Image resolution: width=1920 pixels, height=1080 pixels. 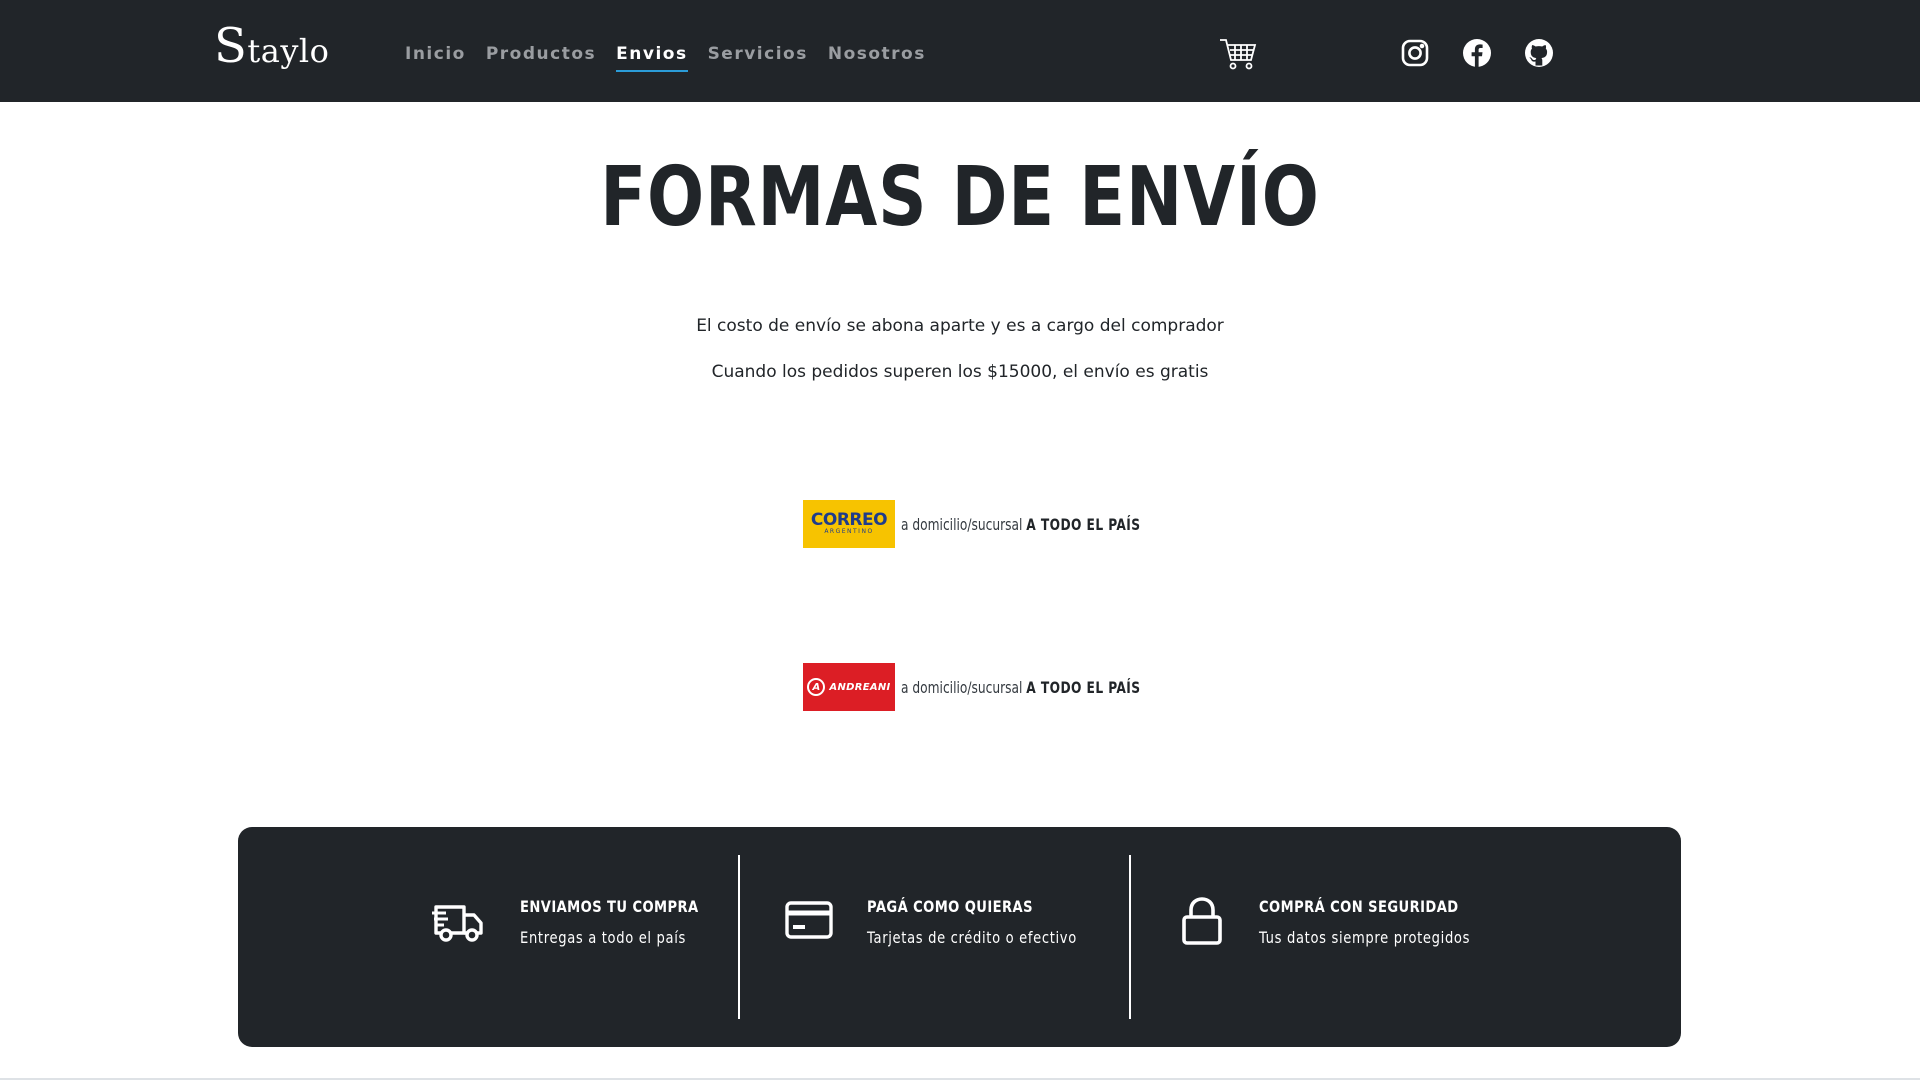 I want to click on lock-icon, so click(x=1202, y=921).